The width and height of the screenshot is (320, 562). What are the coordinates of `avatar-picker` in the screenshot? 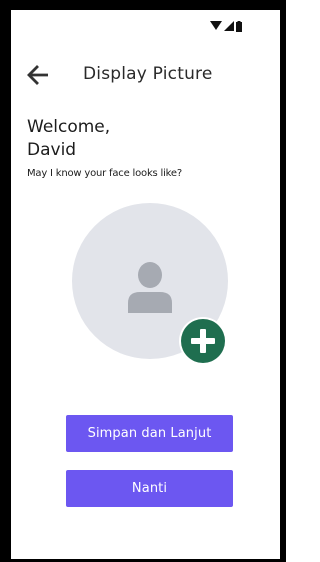 It's located at (152, 284).